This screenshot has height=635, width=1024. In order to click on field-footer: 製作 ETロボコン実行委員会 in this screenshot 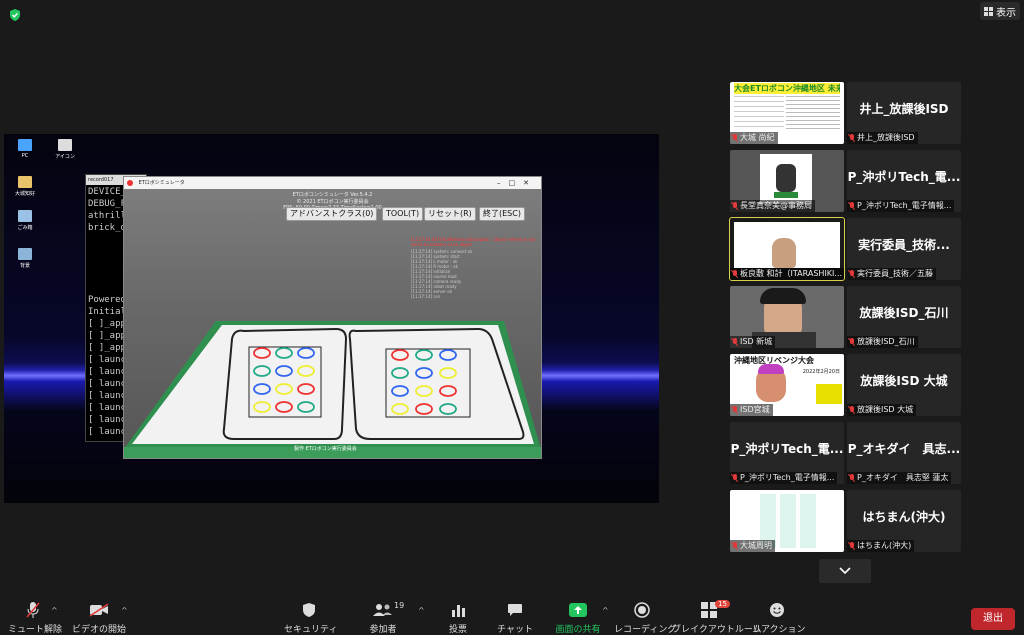, I will do `click(325, 449)`.